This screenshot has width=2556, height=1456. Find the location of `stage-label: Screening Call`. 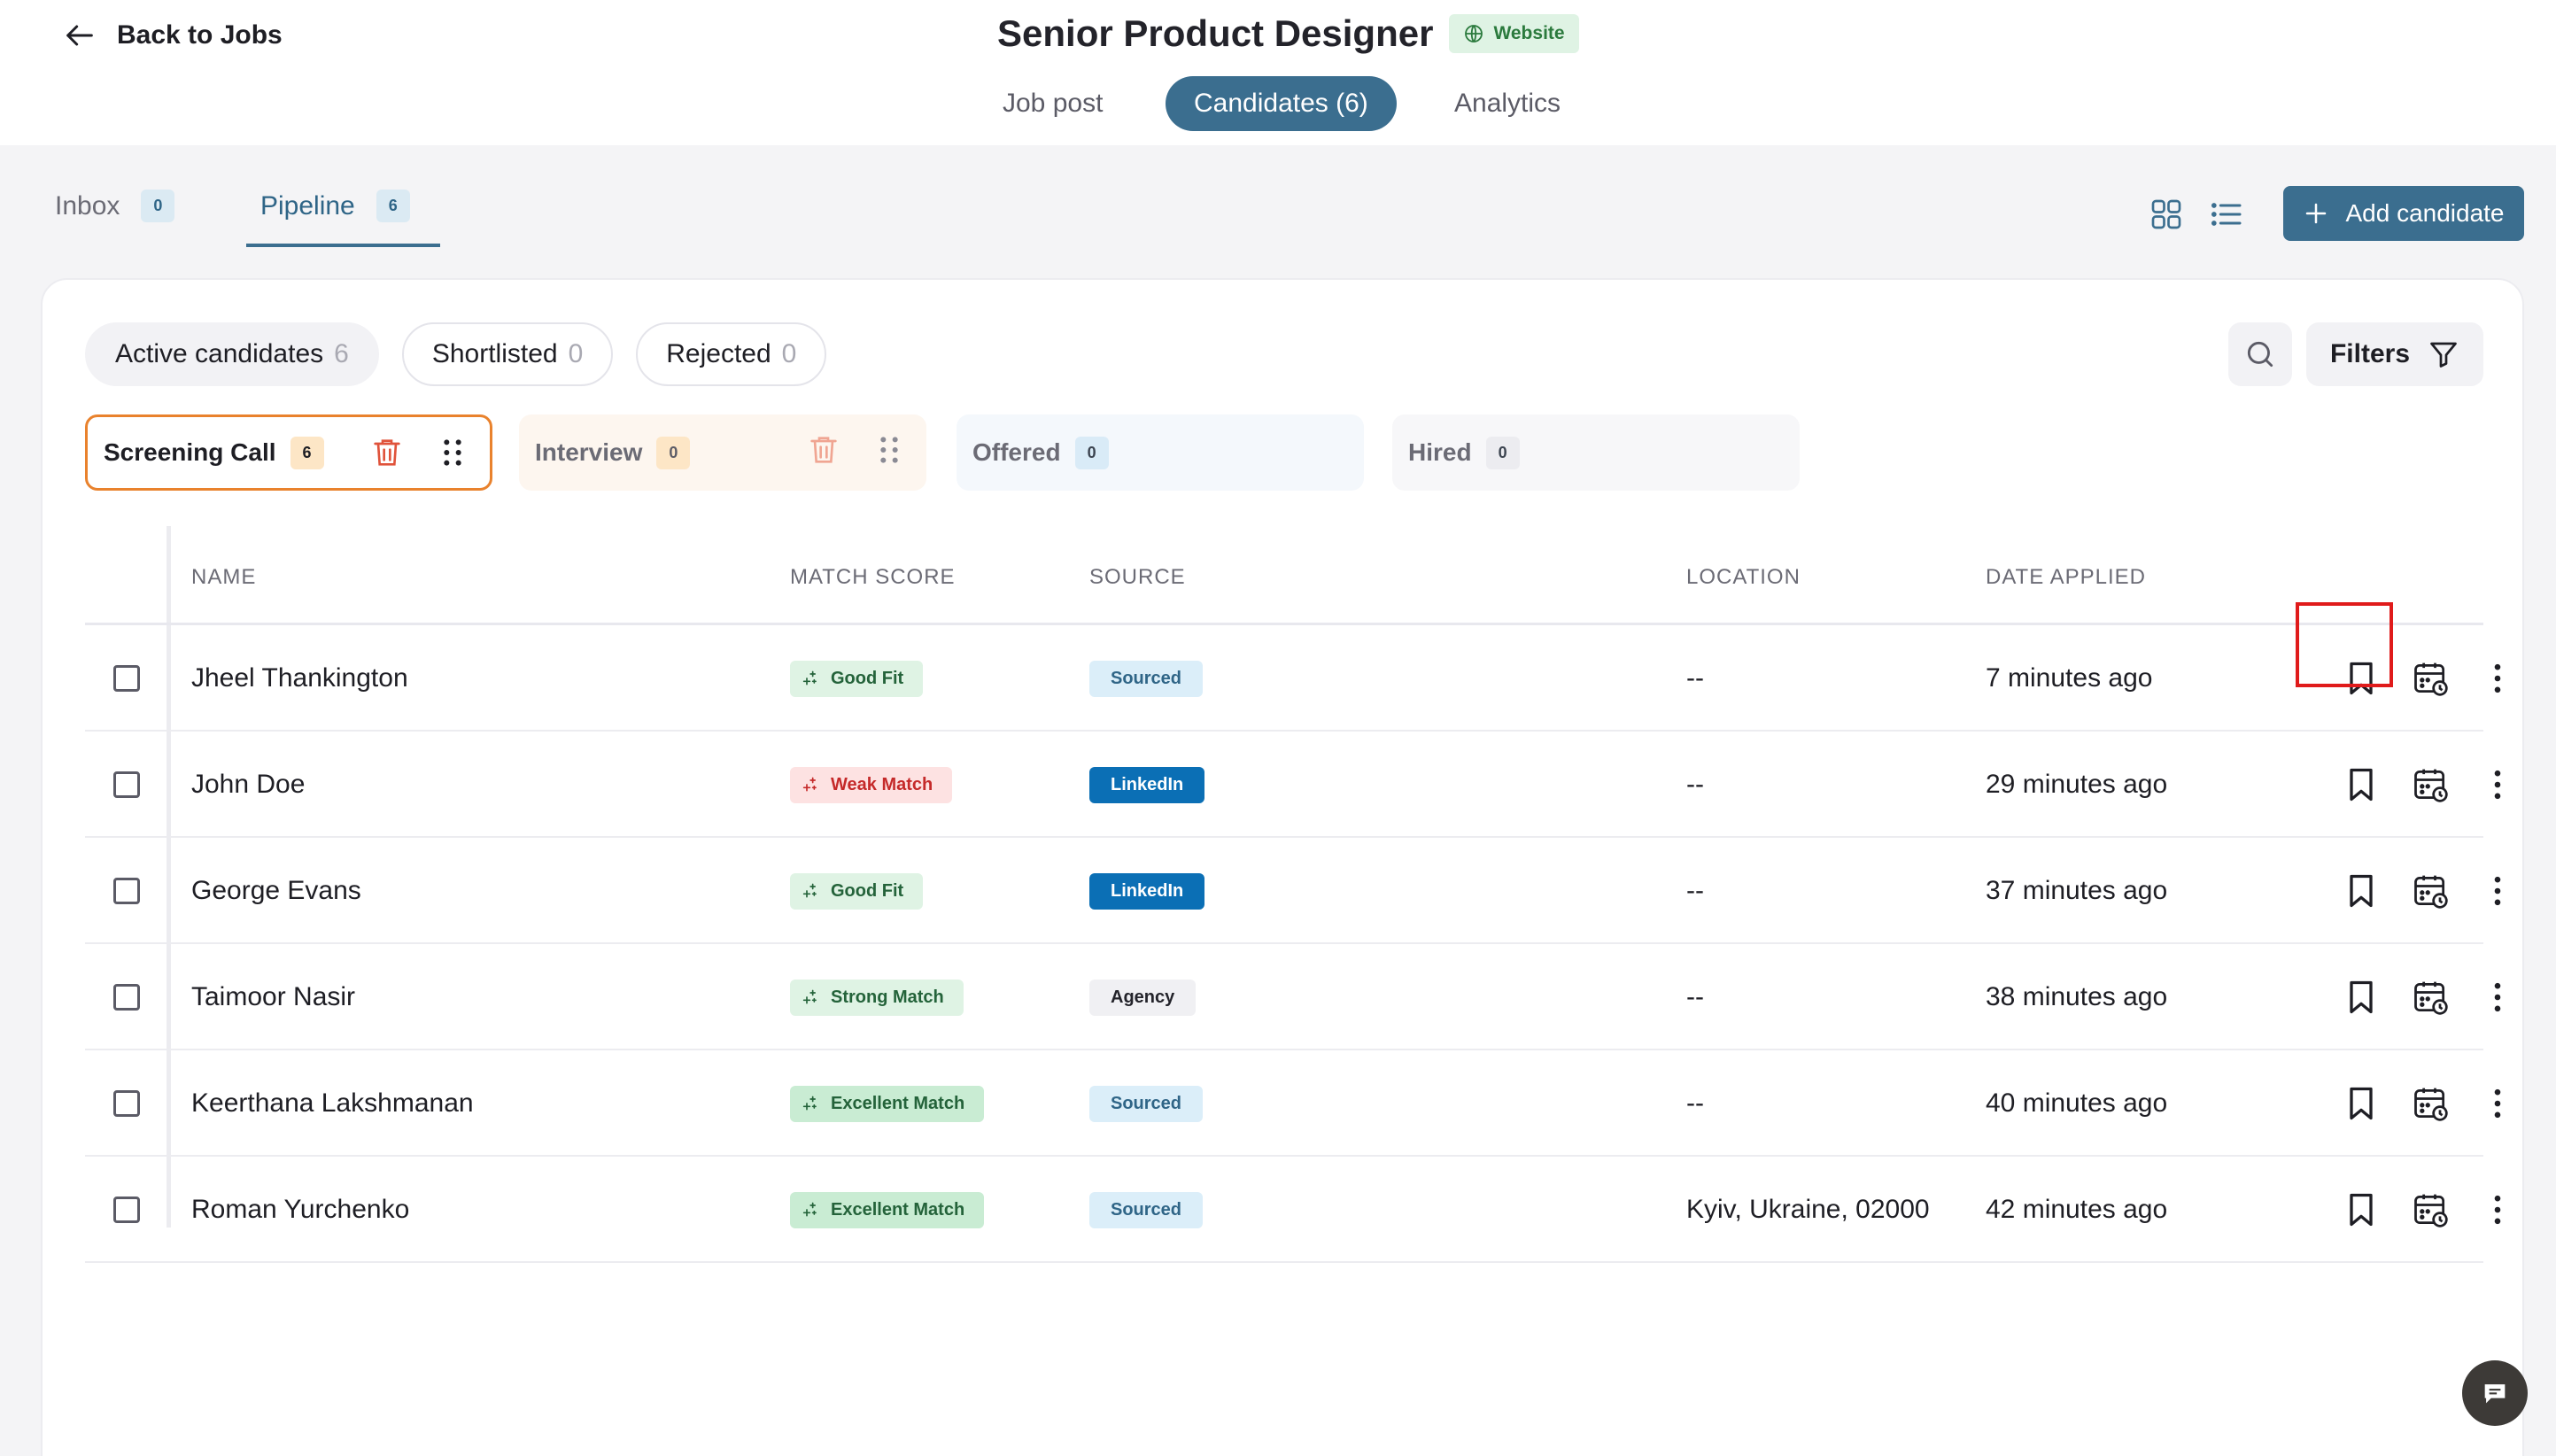

stage-label: Screening Call is located at coordinates (190, 452).